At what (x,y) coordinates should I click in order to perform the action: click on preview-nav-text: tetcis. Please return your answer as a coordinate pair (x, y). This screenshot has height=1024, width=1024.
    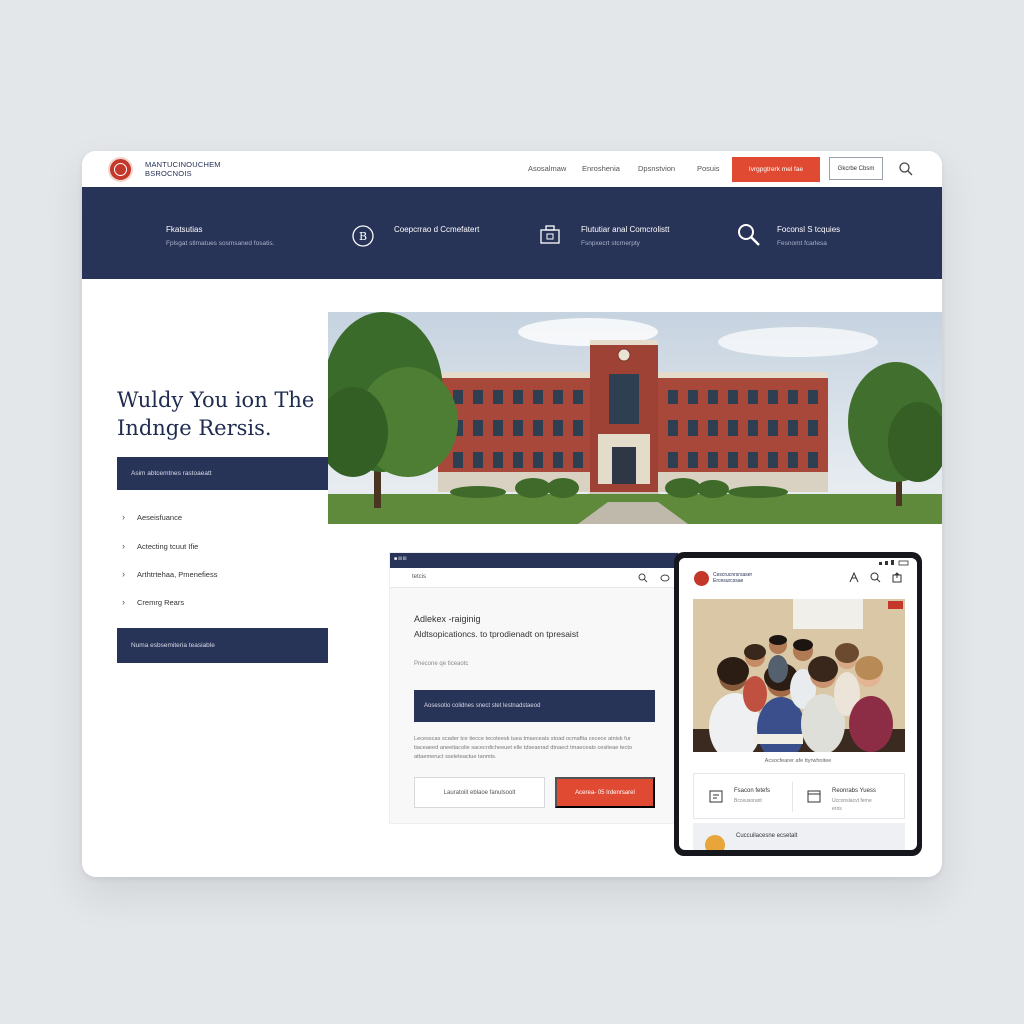
    Looking at the image, I should click on (419, 577).